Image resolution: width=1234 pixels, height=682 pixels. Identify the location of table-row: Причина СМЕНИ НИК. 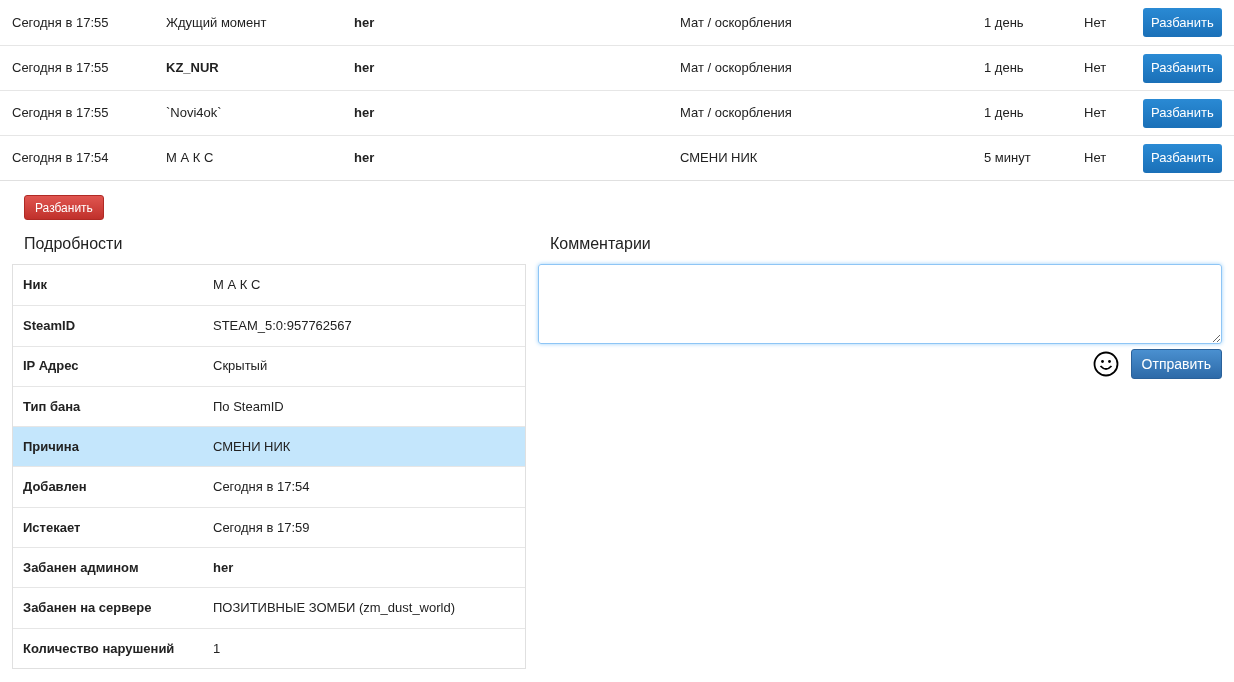
(269, 446).